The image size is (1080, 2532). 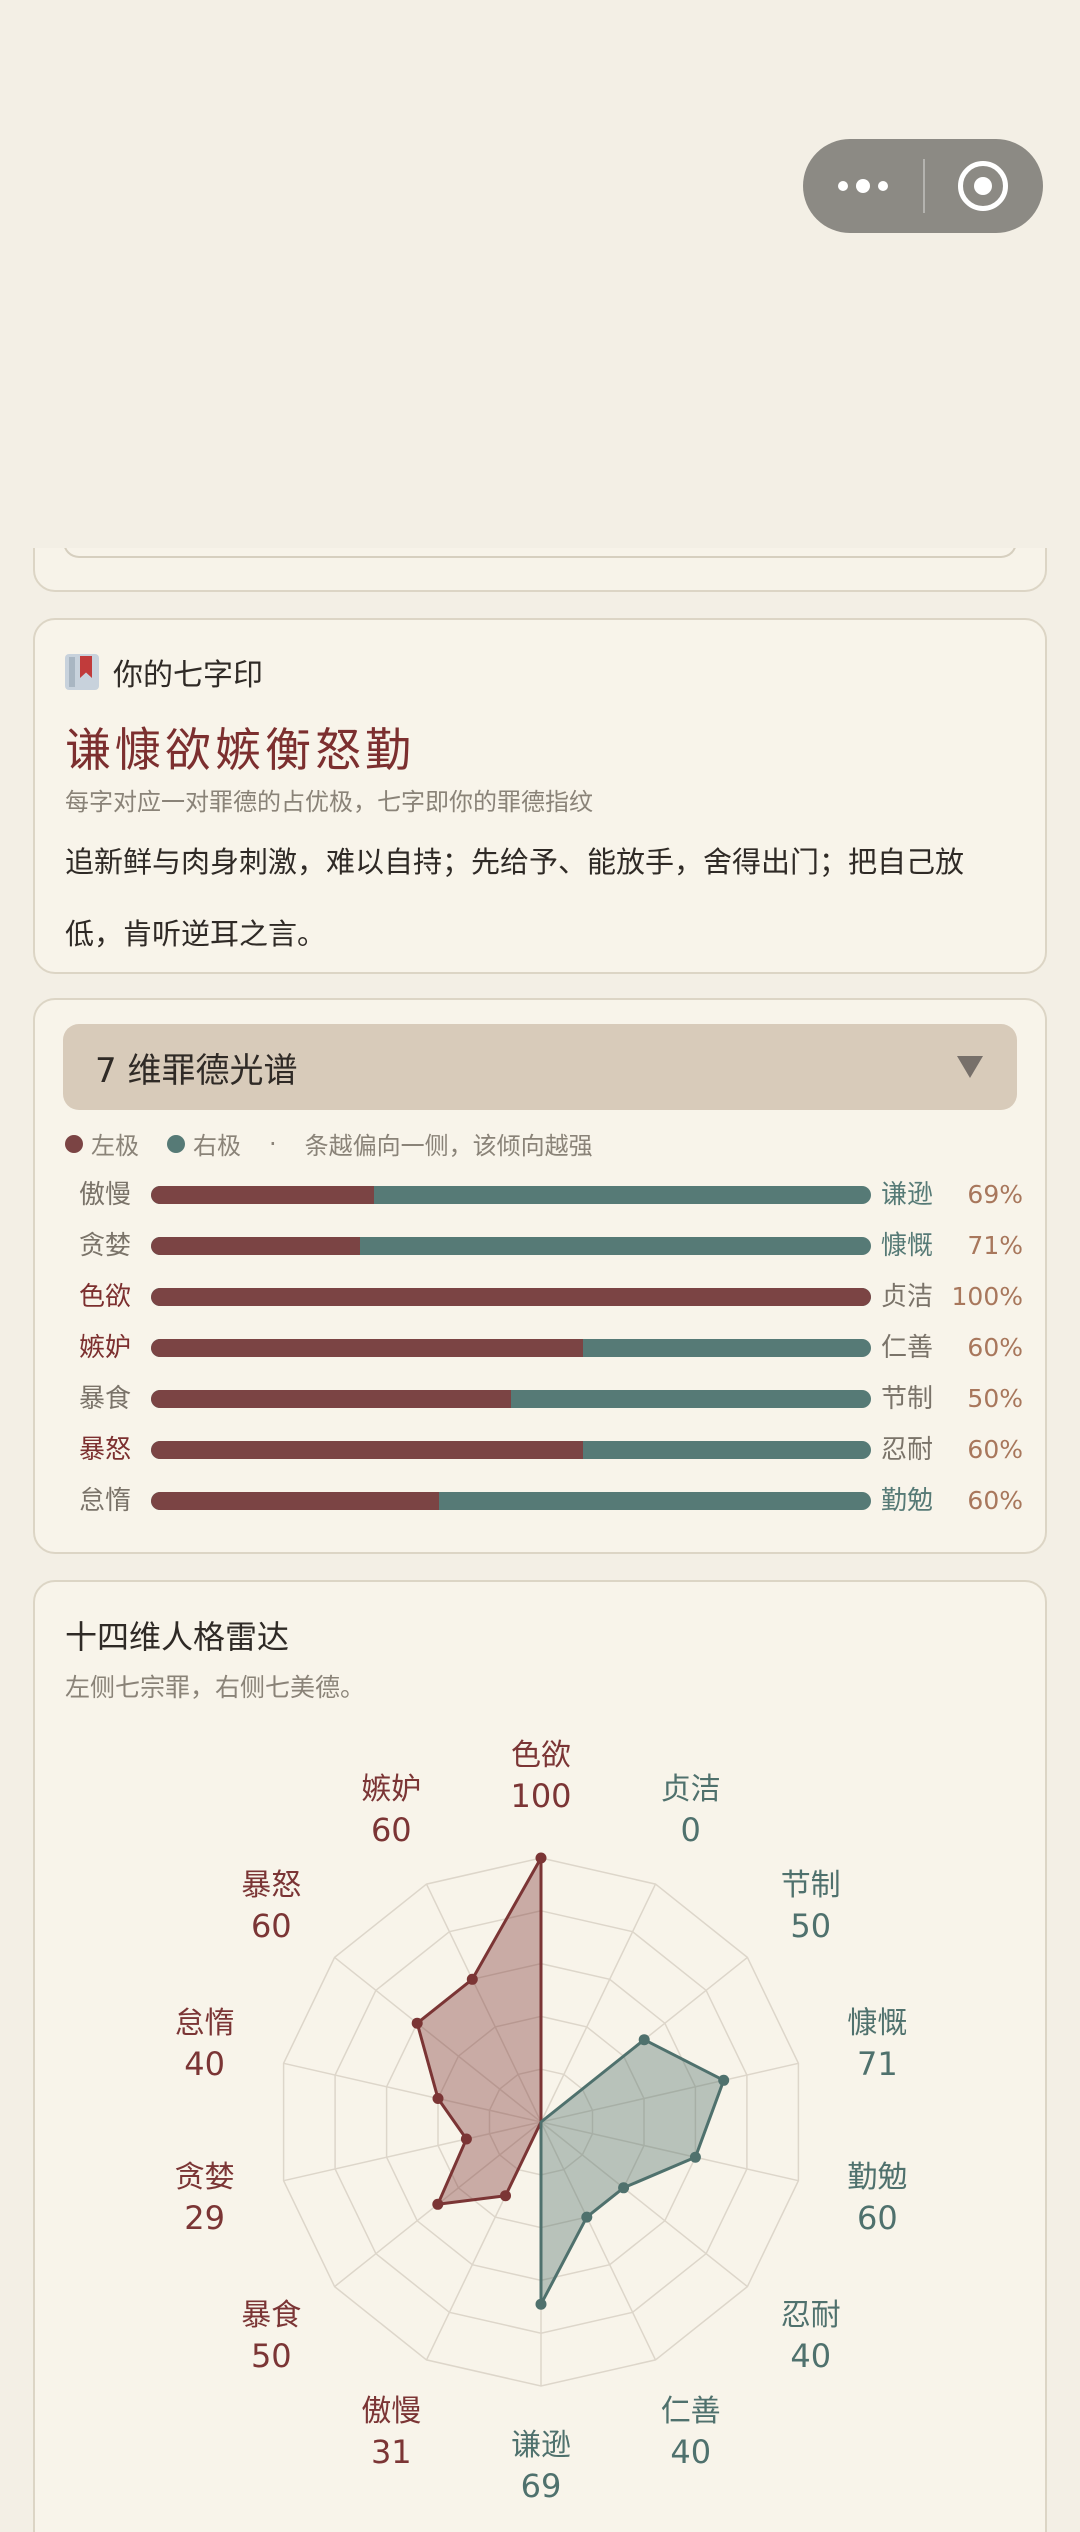 What do you see at coordinates (391, 1789) in the screenshot?
I see `radar-axis-label: 嫉妒` at bounding box center [391, 1789].